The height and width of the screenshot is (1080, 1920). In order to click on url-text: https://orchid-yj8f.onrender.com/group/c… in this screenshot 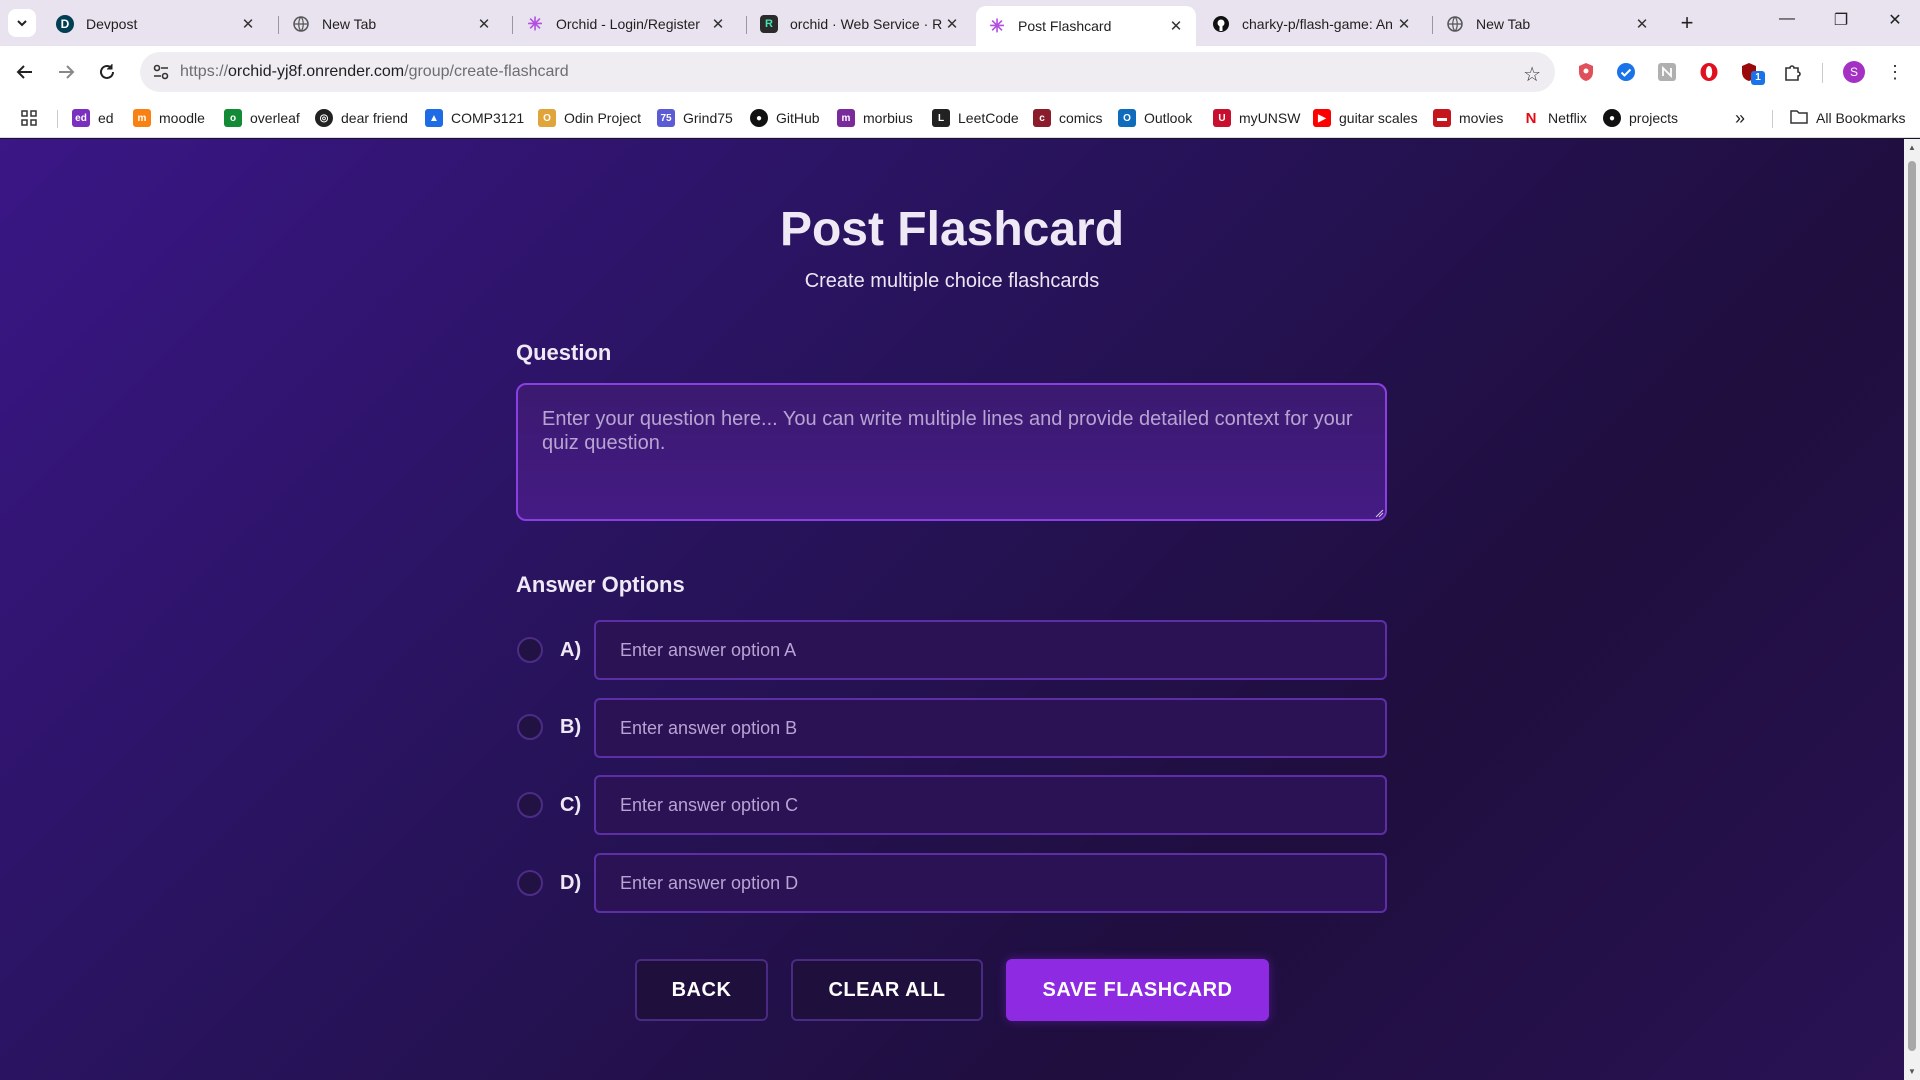, I will do `click(374, 72)`.